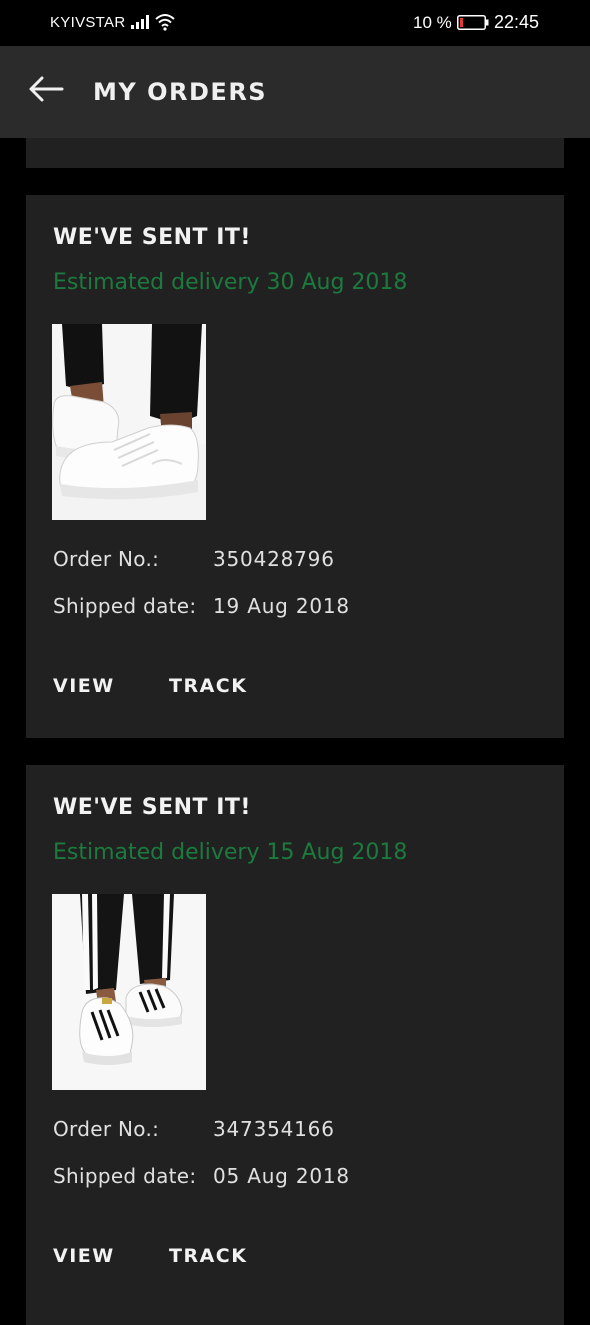 Image resolution: width=590 pixels, height=1325 pixels. Describe the element at coordinates (46, 89) in the screenshot. I see `arrow-left-icon` at that location.